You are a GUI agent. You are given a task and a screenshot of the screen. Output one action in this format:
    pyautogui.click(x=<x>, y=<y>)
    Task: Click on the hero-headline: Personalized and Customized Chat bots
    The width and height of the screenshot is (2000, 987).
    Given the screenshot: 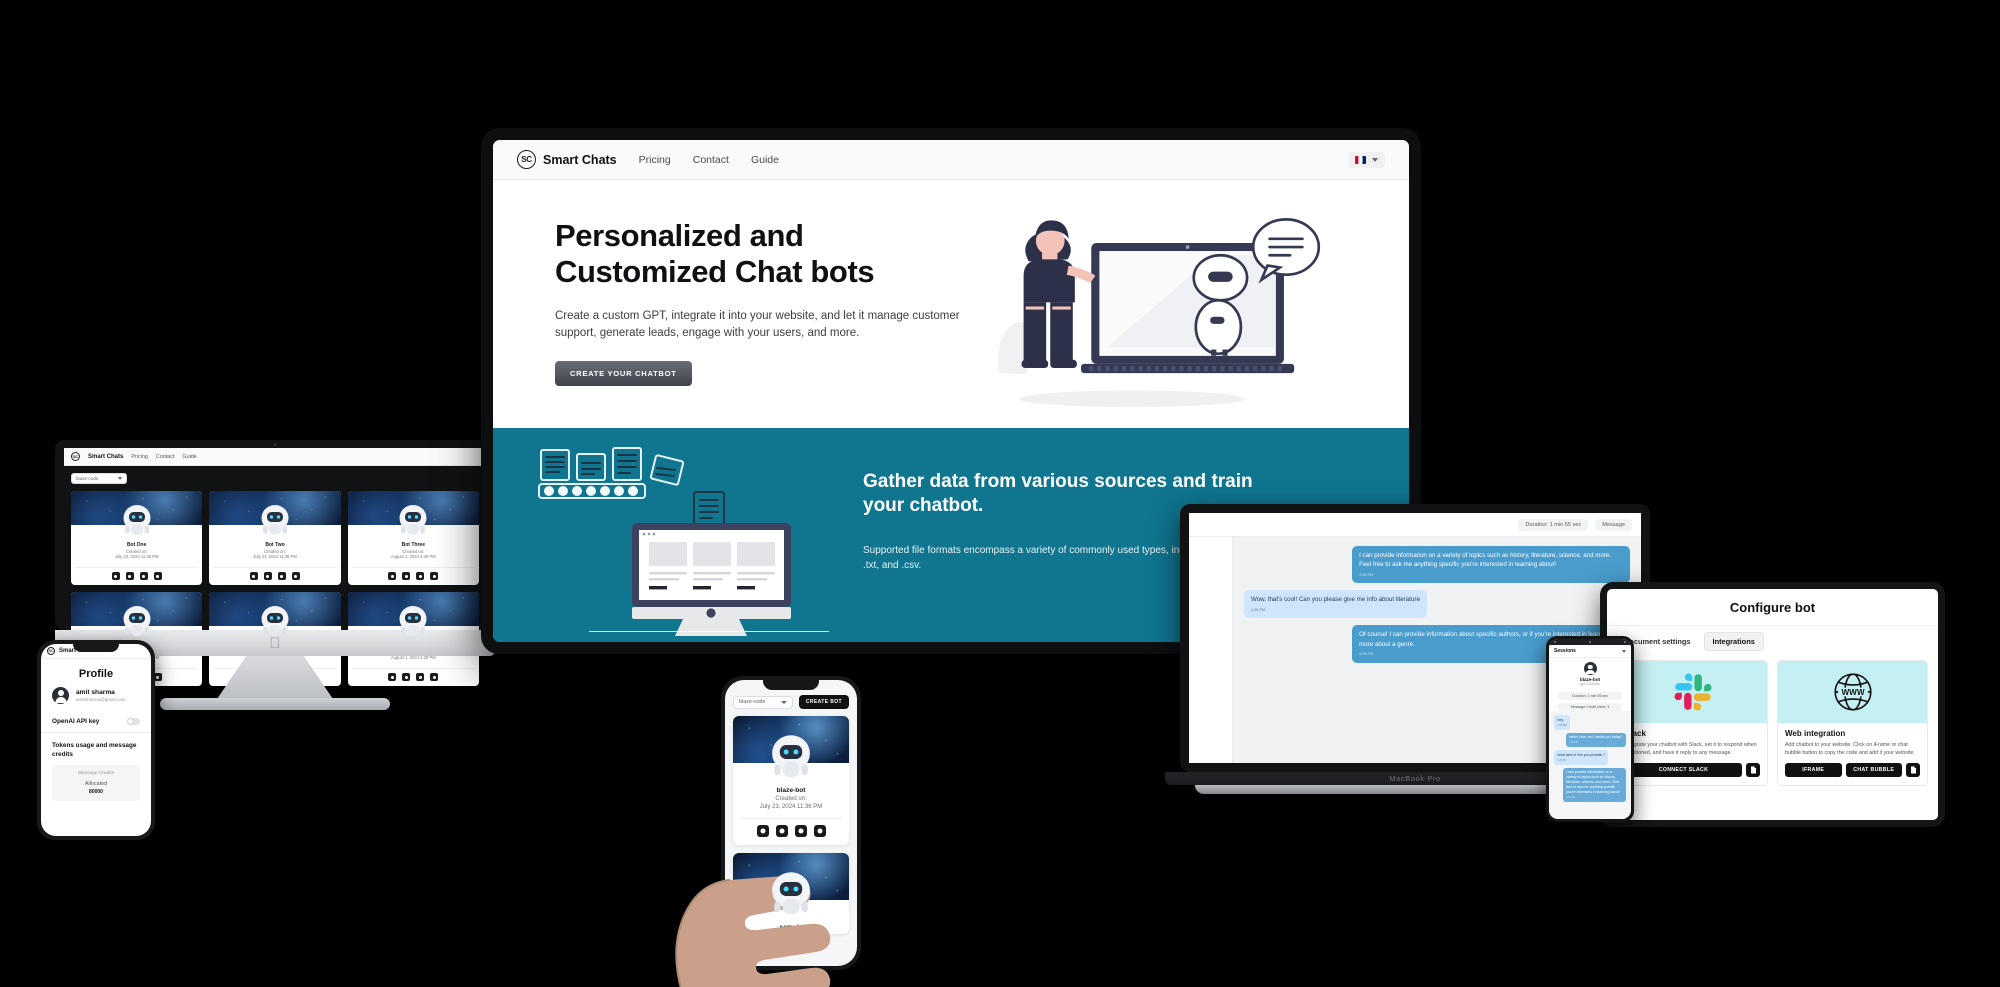 What is the action you would take?
    pyautogui.click(x=759, y=254)
    